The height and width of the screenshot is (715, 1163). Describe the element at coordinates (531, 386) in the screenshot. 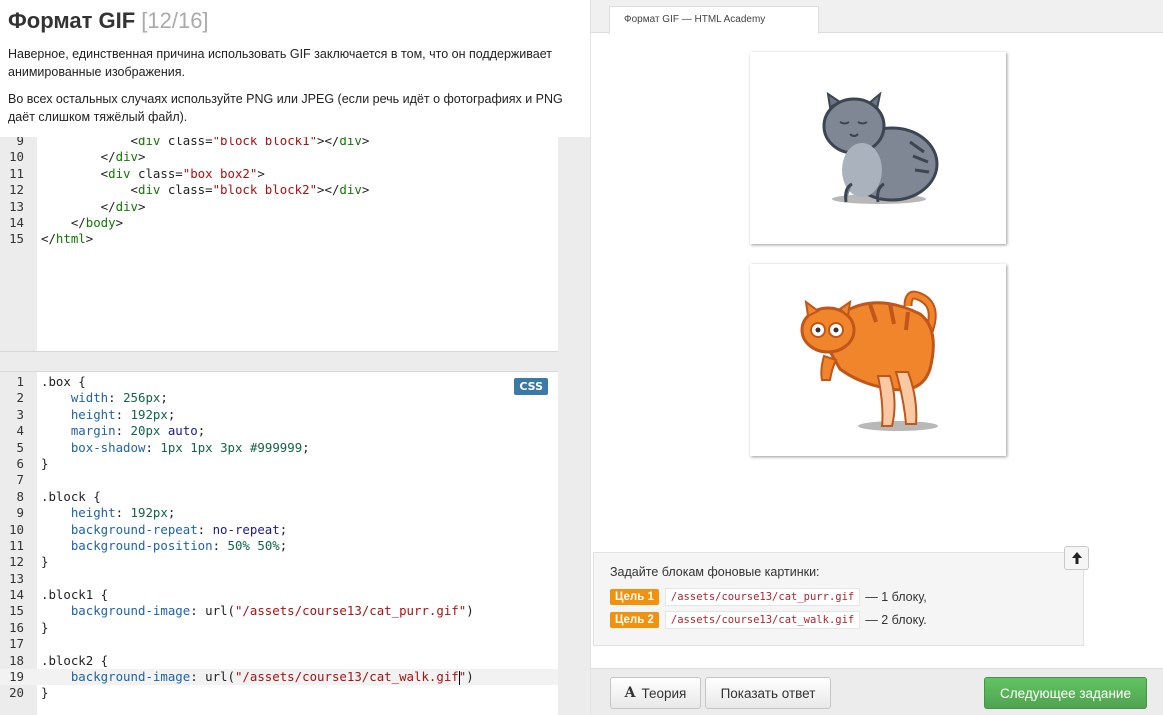

I see `css-language-badge: CSS` at that location.